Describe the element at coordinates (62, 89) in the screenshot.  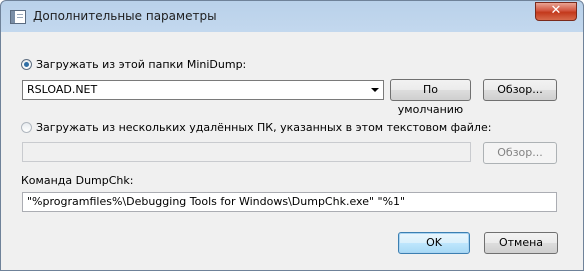
I see `minidump-folder-value: RSLOAD.NET` at that location.